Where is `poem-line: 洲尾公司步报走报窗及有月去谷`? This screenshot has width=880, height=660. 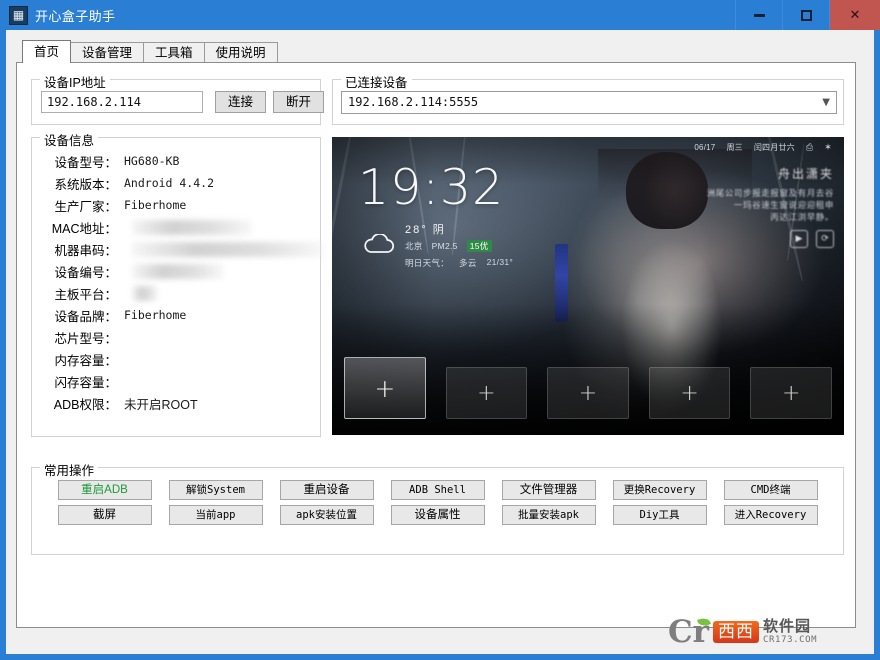
poem-line: 洲尾公司步报走报窗及有月去谷 is located at coordinates (770, 193).